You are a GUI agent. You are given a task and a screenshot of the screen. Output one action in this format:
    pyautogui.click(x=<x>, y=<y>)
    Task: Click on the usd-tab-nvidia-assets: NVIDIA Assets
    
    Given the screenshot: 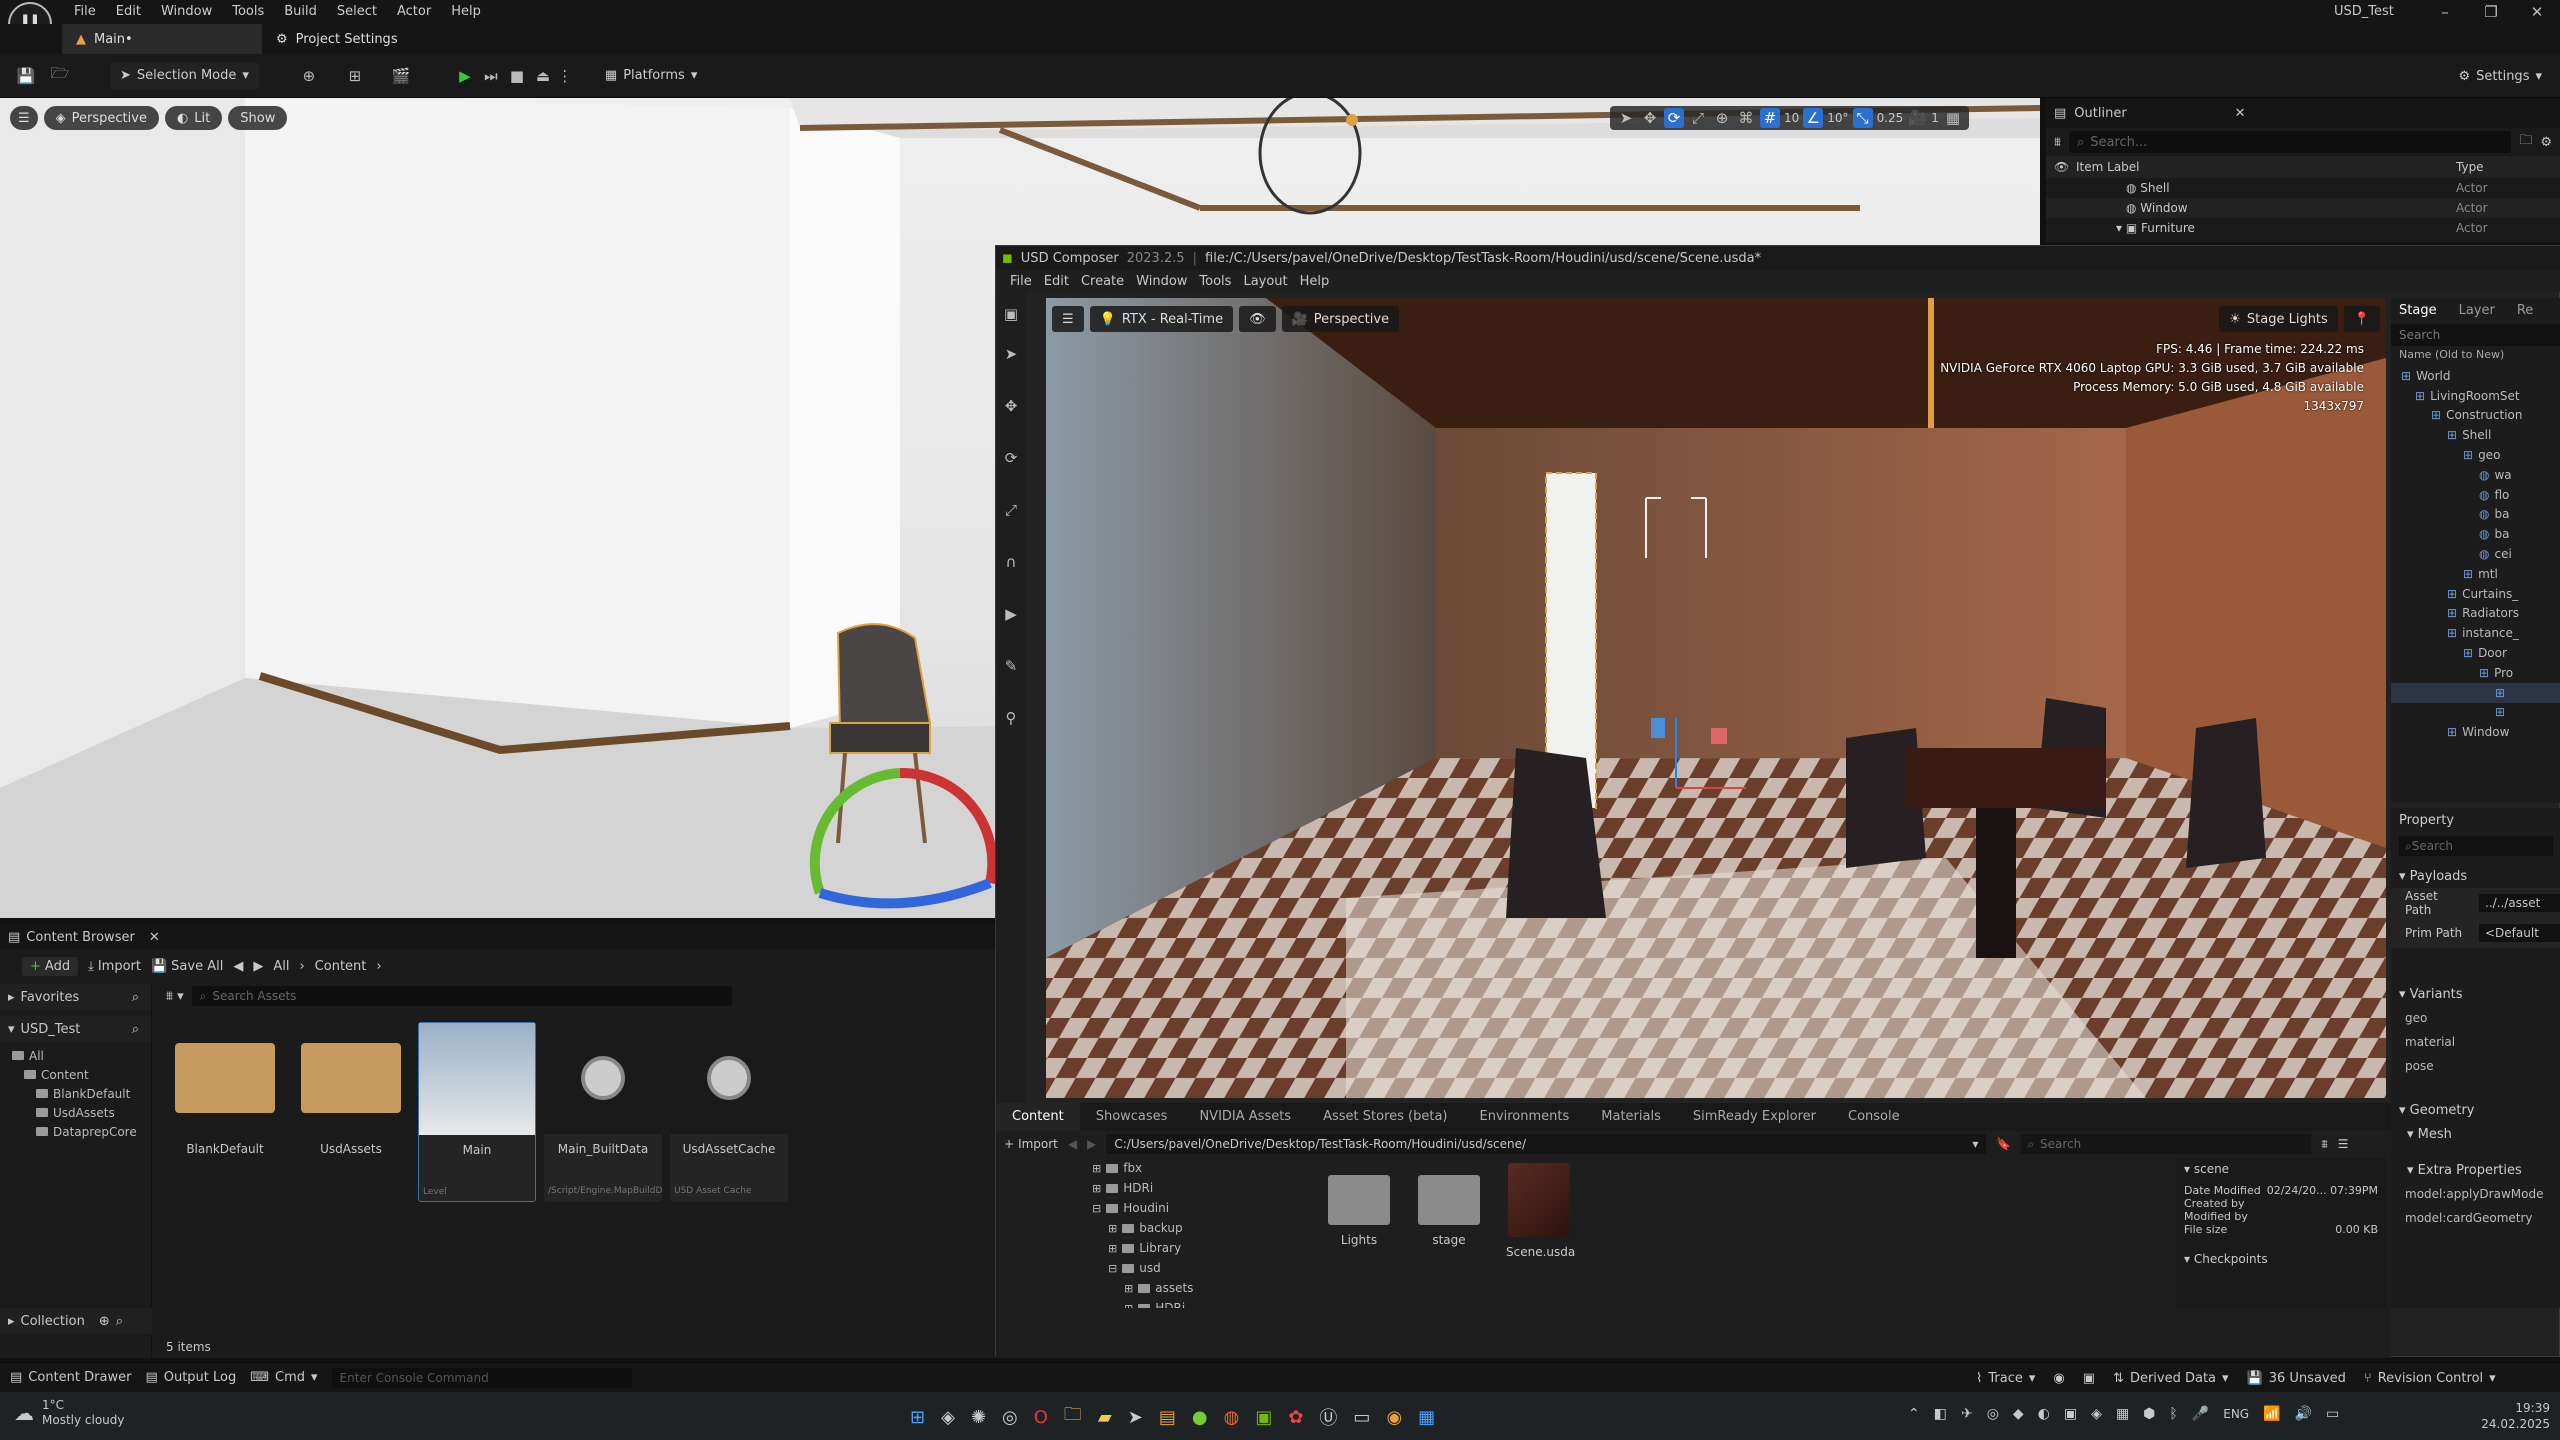 What is the action you would take?
    pyautogui.click(x=1245, y=1117)
    